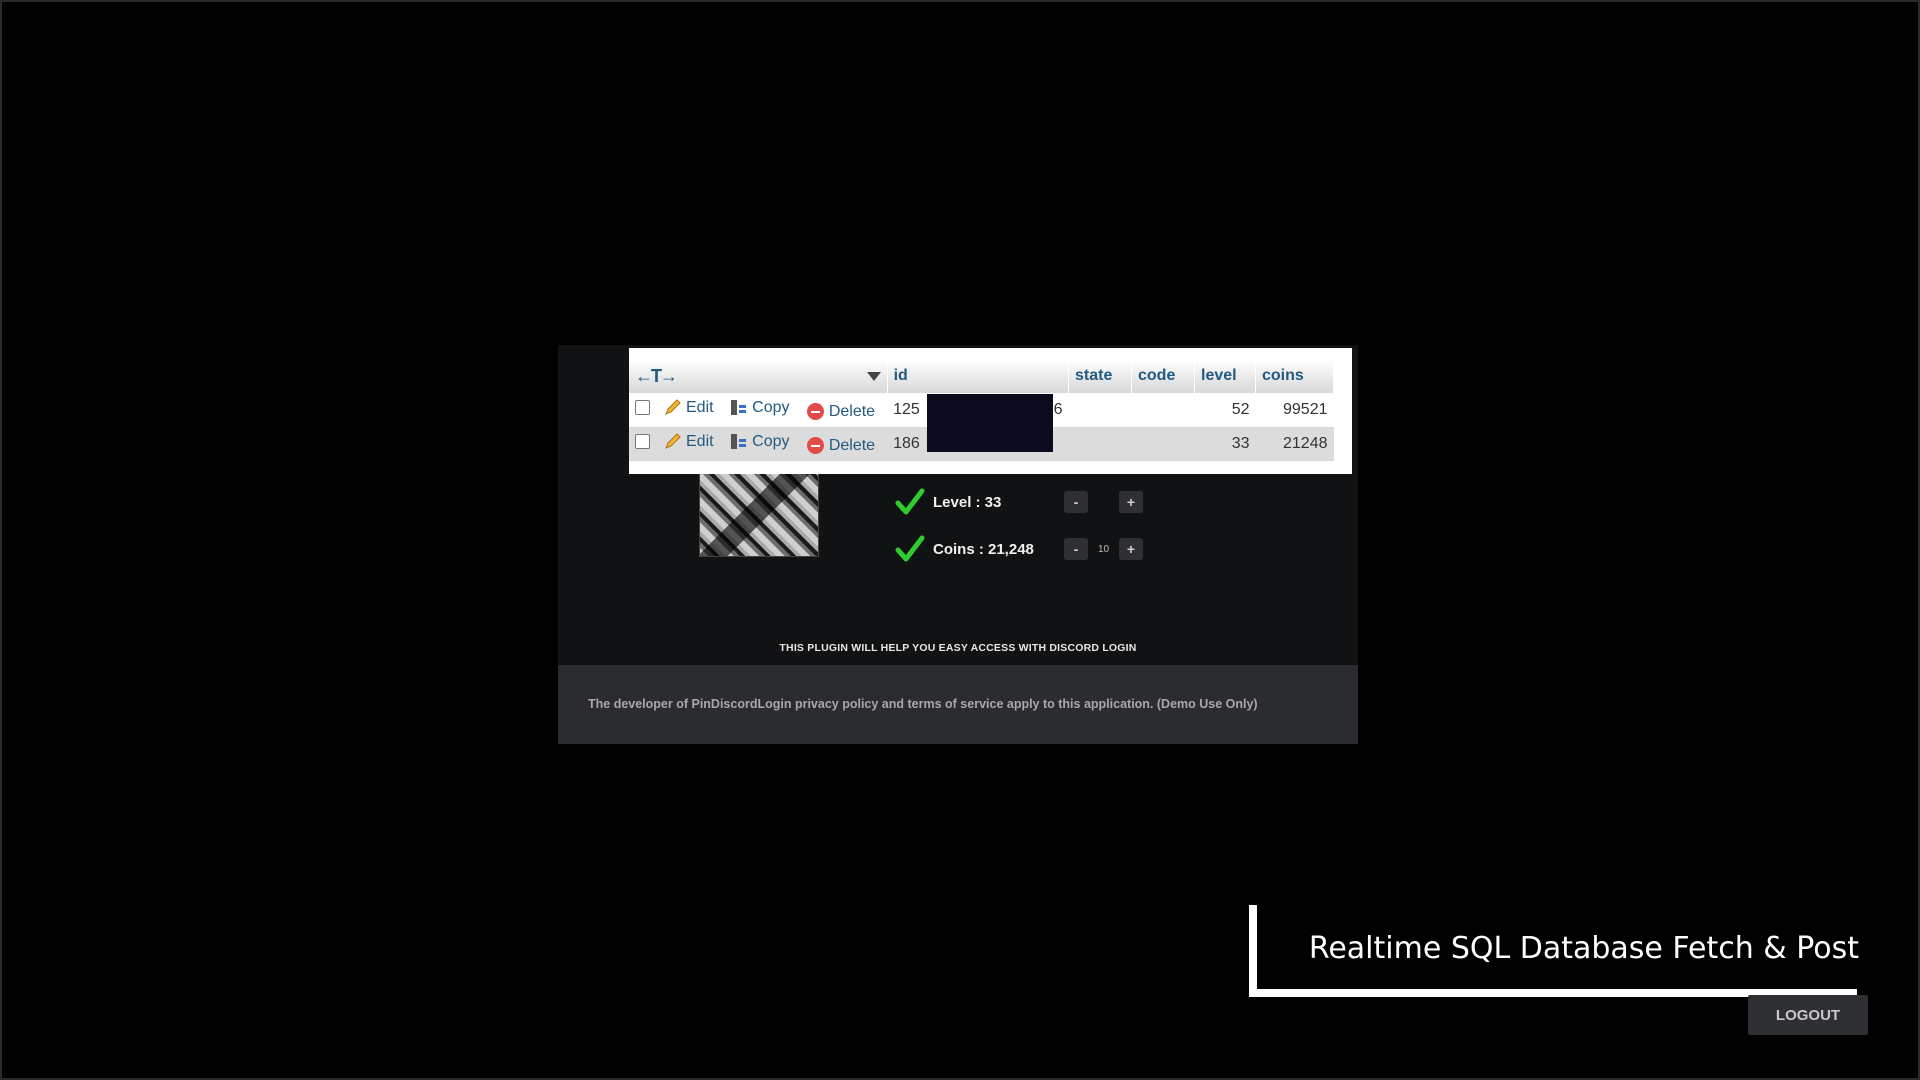  Describe the element at coordinates (1225, 444) in the screenshot. I see `level-cell: 33` at that location.